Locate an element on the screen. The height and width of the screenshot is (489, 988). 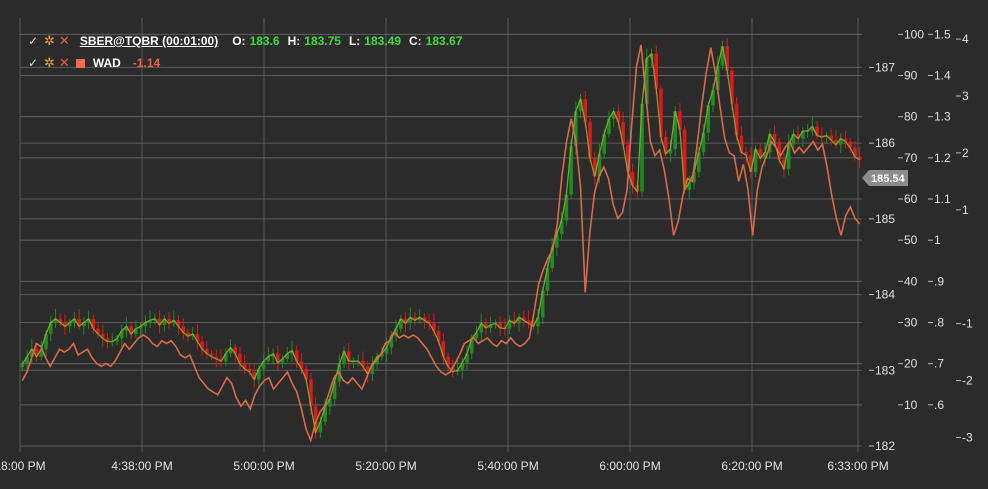
decimal-axis-tick-label: 1 is located at coordinates (937, 240).